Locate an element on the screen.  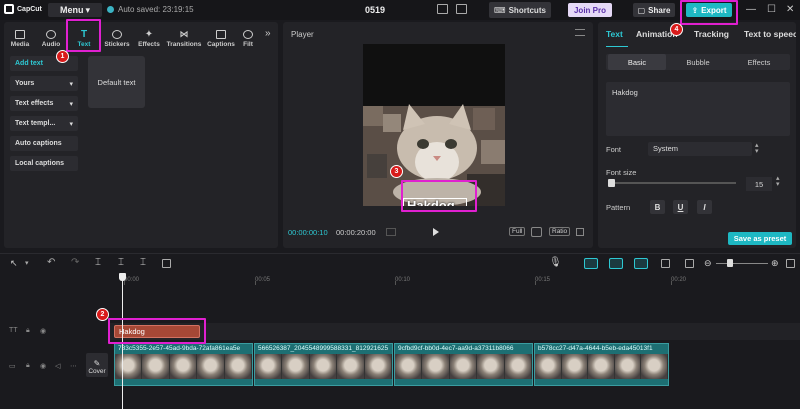
save-as-preset-button: Save as preset is located at coordinates (760, 238).